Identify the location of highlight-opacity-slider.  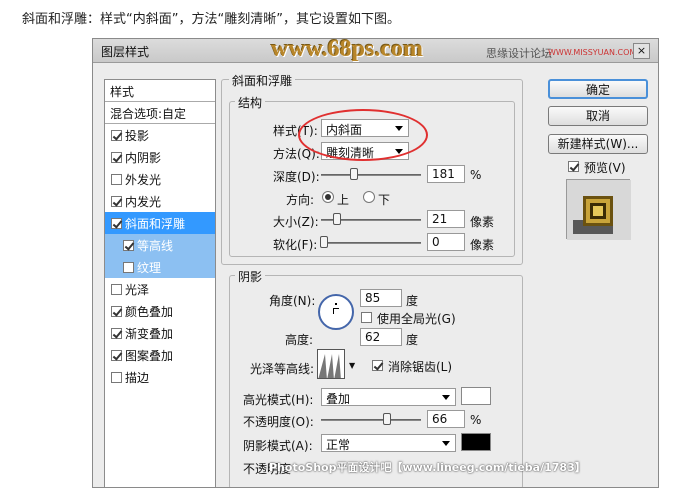
(371, 420).